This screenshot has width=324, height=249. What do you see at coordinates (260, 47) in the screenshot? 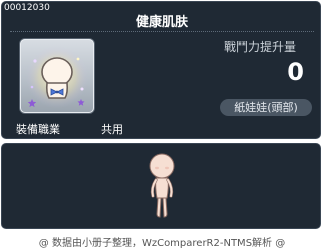
I see `combat-power-label: 戰鬥力提升量` at bounding box center [260, 47].